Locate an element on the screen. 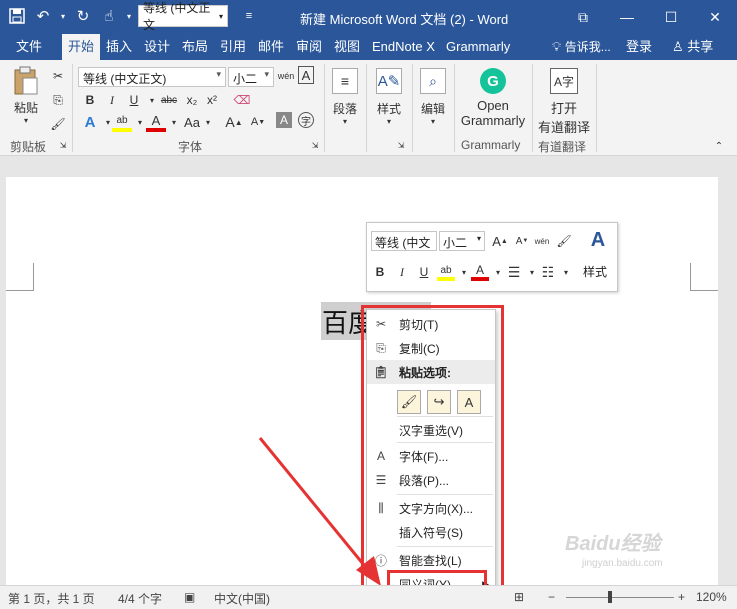  font-size-select: 小二 ▾ is located at coordinates (251, 77).